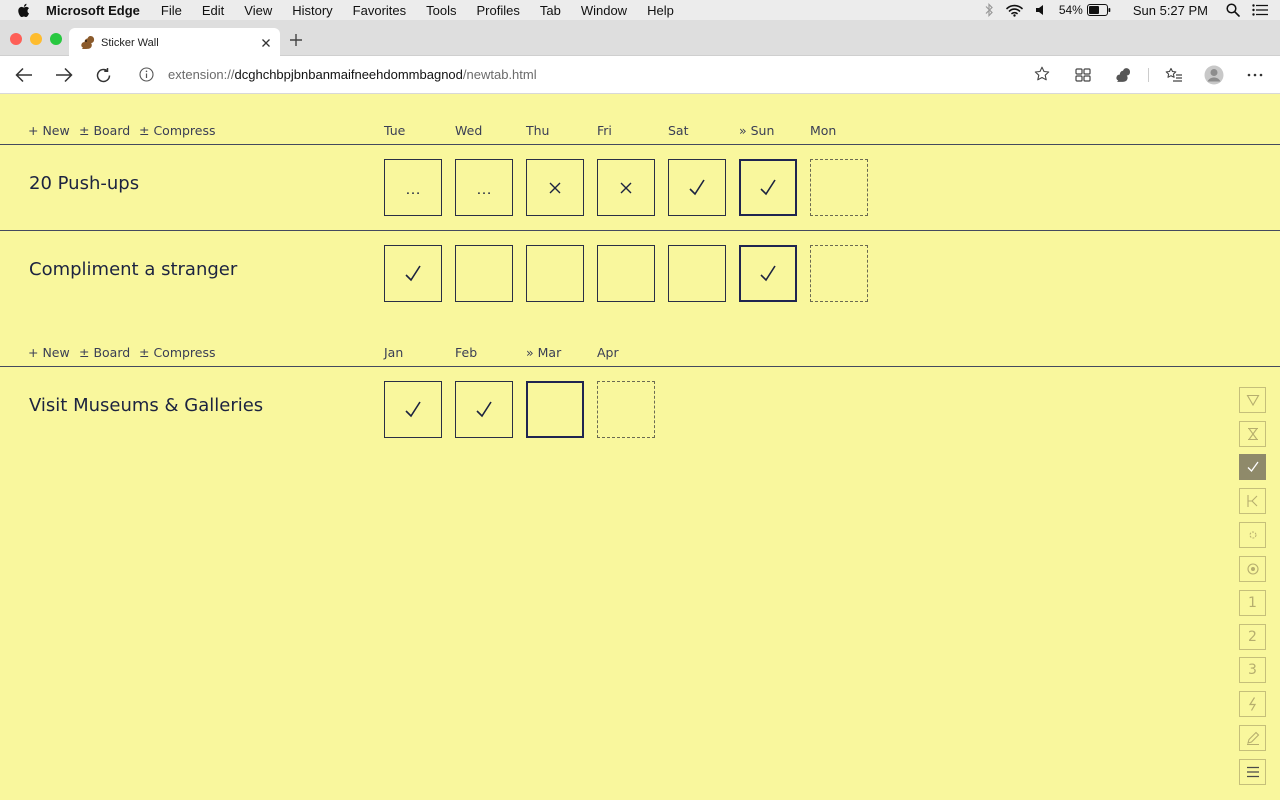 This screenshot has height=800, width=1280. Describe the element at coordinates (1070, 10) in the screenshot. I see `battery-percent: 54%` at that location.